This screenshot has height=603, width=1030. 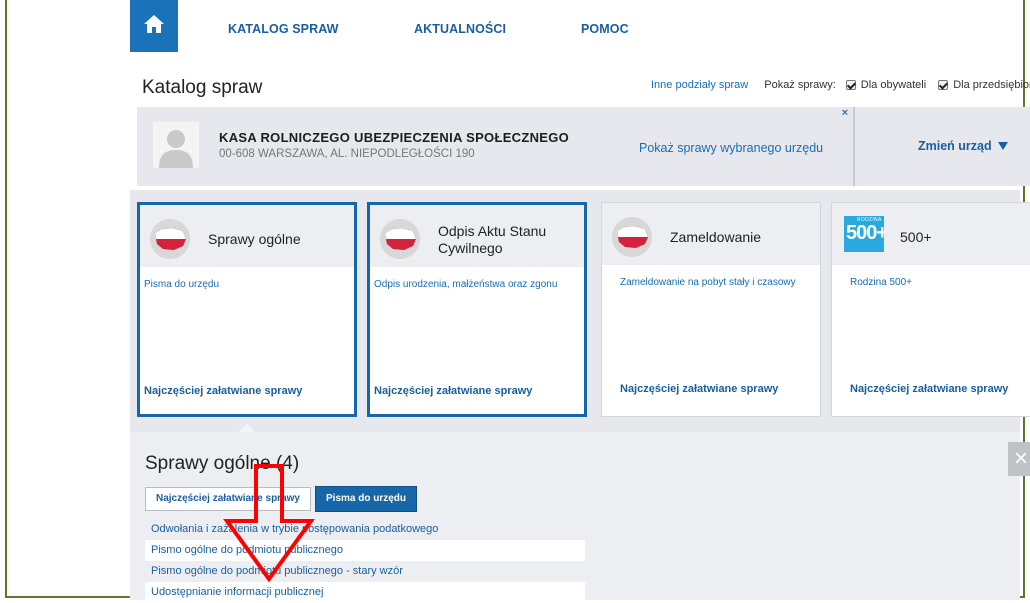 I want to click on red-arrow-annotation, so click(x=269, y=523).